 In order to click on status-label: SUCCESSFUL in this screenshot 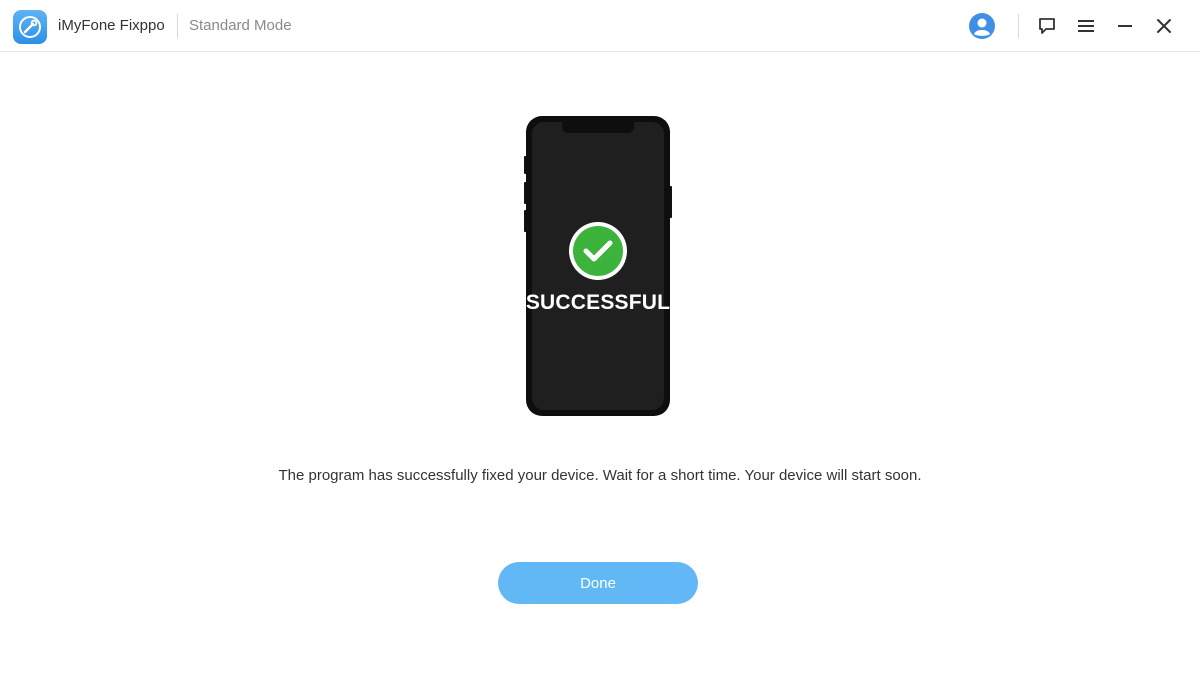, I will do `click(598, 302)`.